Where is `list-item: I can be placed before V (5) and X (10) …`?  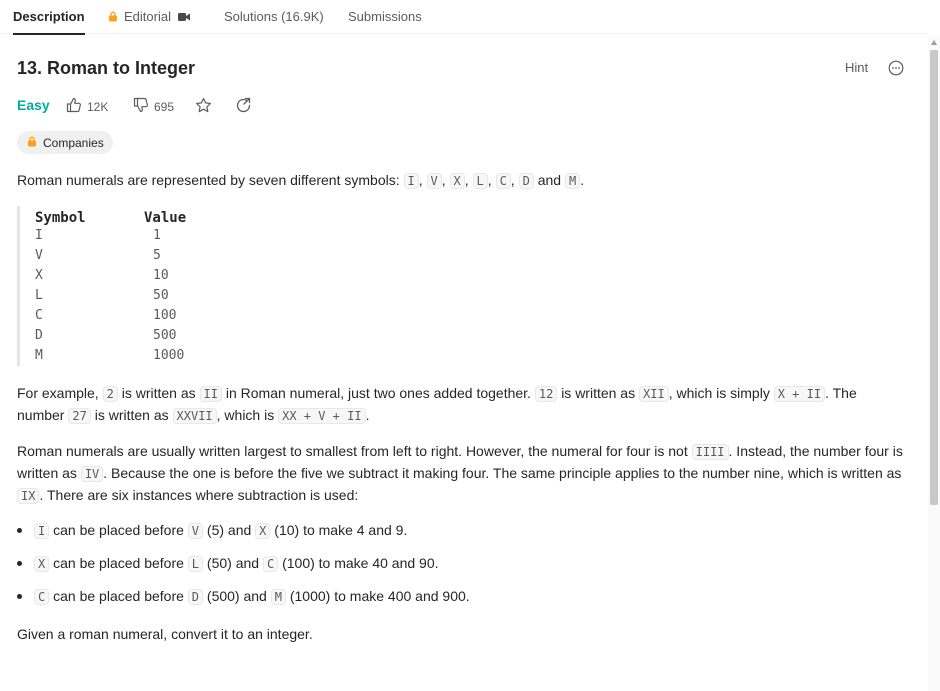
list-item: I can be placed before V (5) and X (10) … is located at coordinates (462, 536).